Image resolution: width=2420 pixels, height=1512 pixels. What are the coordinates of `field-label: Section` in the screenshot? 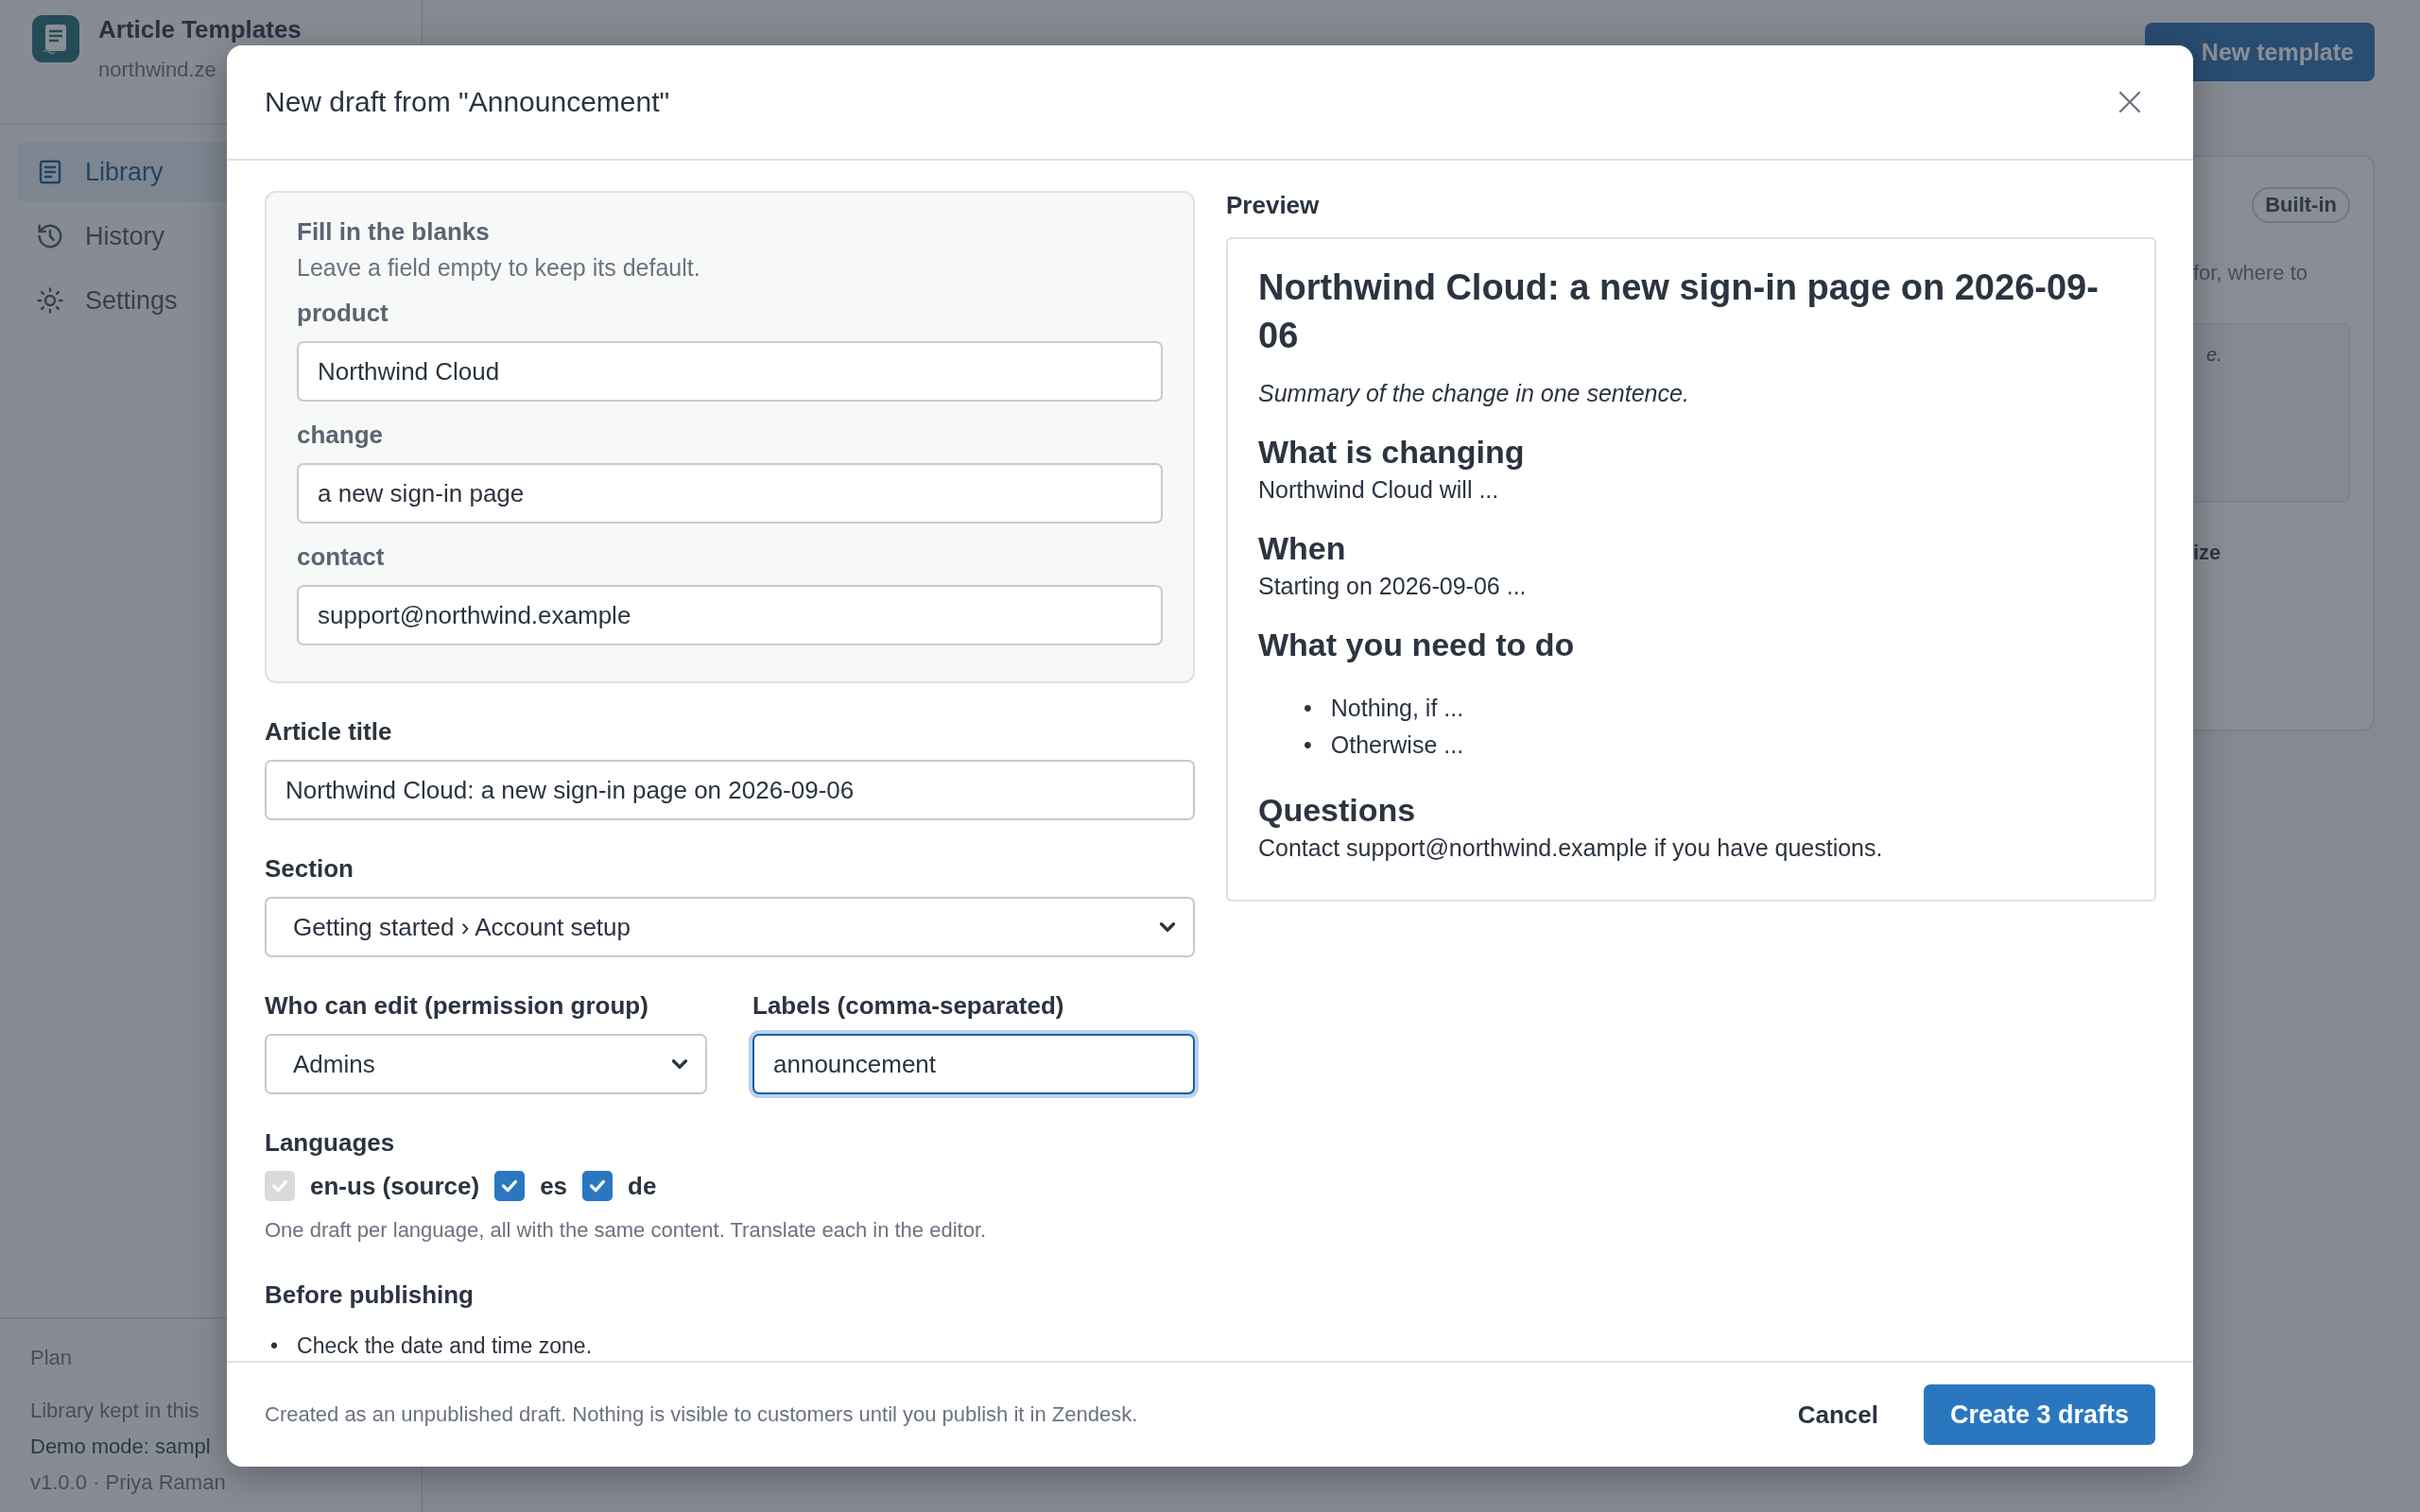 It's located at (309, 869).